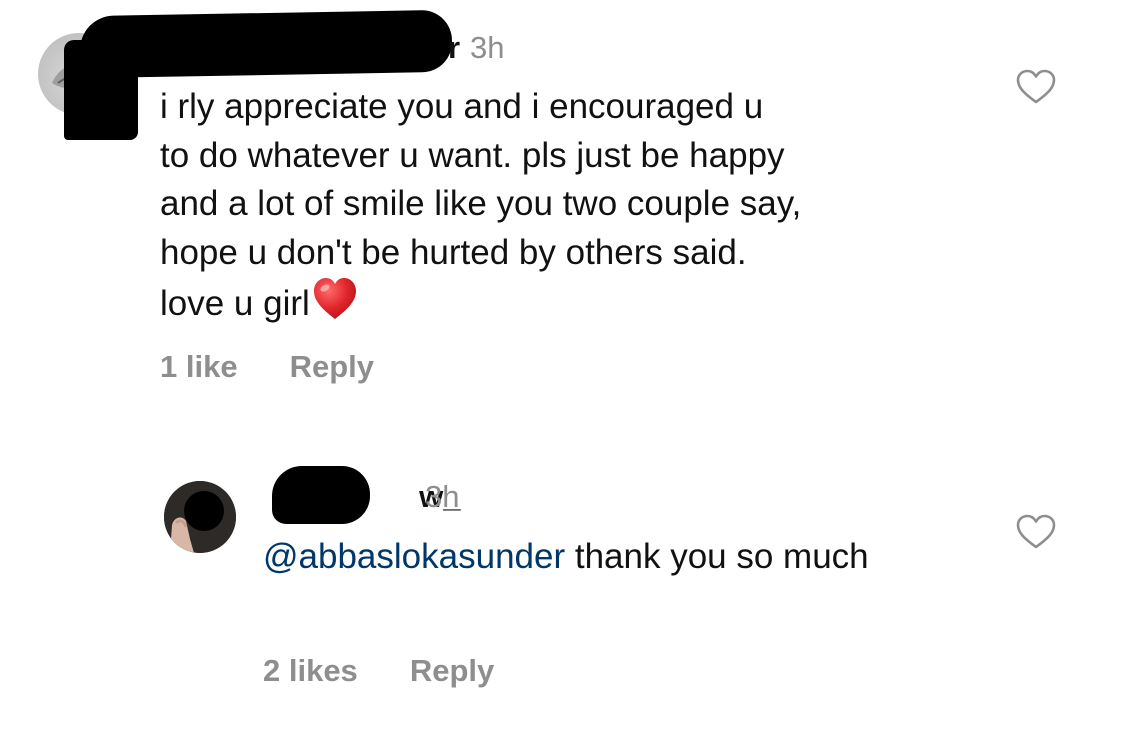  Describe the element at coordinates (199, 366) in the screenshot. I see `like-count: 1 like` at that location.